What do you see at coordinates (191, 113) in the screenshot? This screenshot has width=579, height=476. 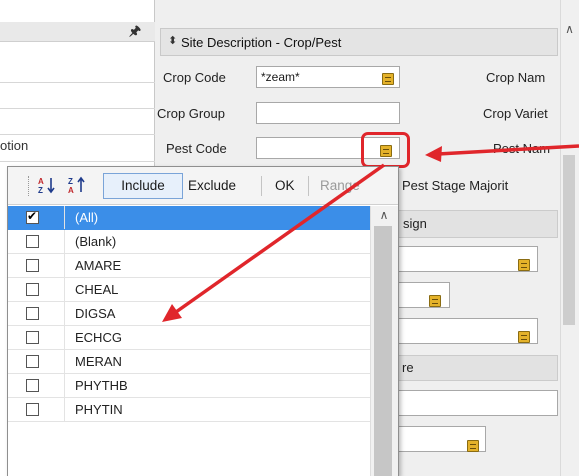 I see `crop-group-label: Crop Group` at bounding box center [191, 113].